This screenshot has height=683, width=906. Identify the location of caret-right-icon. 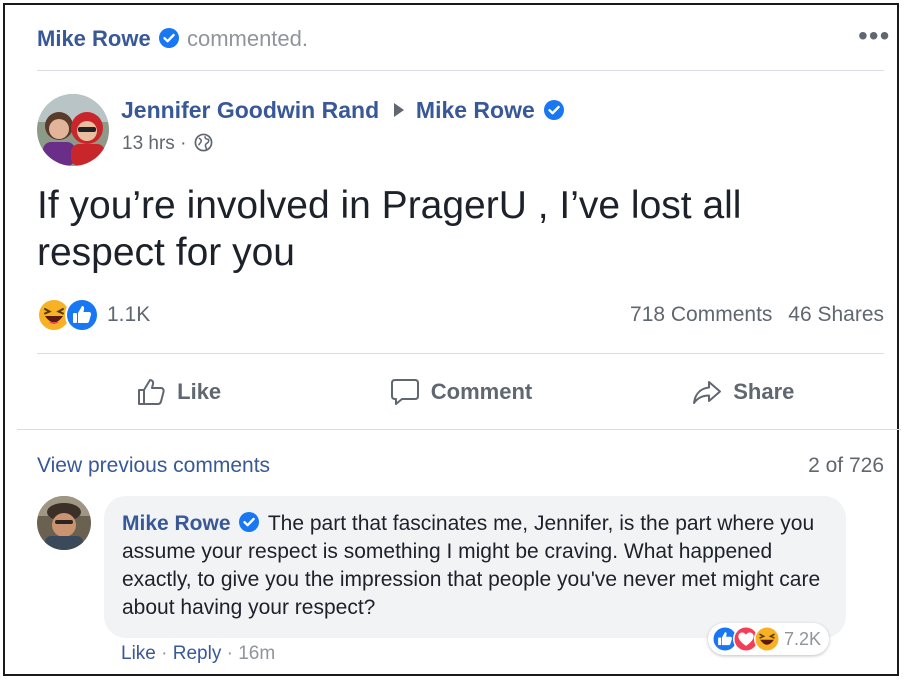
(398, 109).